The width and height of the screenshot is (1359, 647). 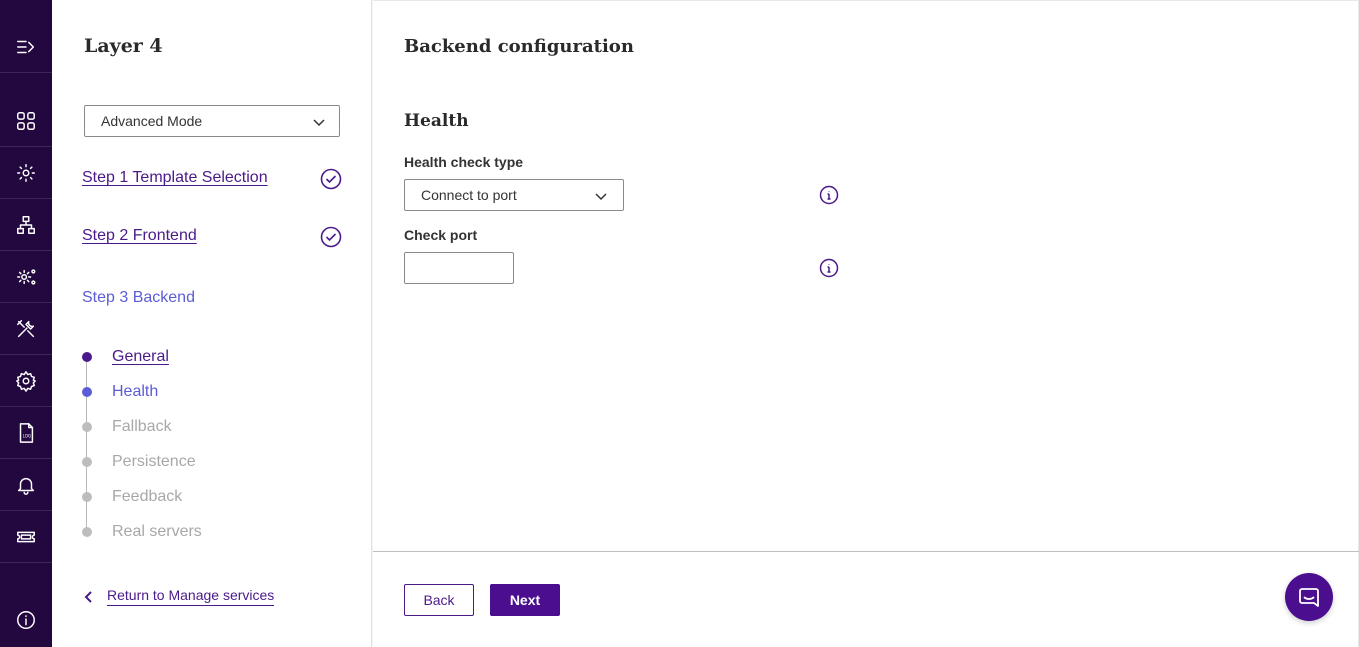 I want to click on health-check-type-value: Connect to port, so click(x=469, y=195).